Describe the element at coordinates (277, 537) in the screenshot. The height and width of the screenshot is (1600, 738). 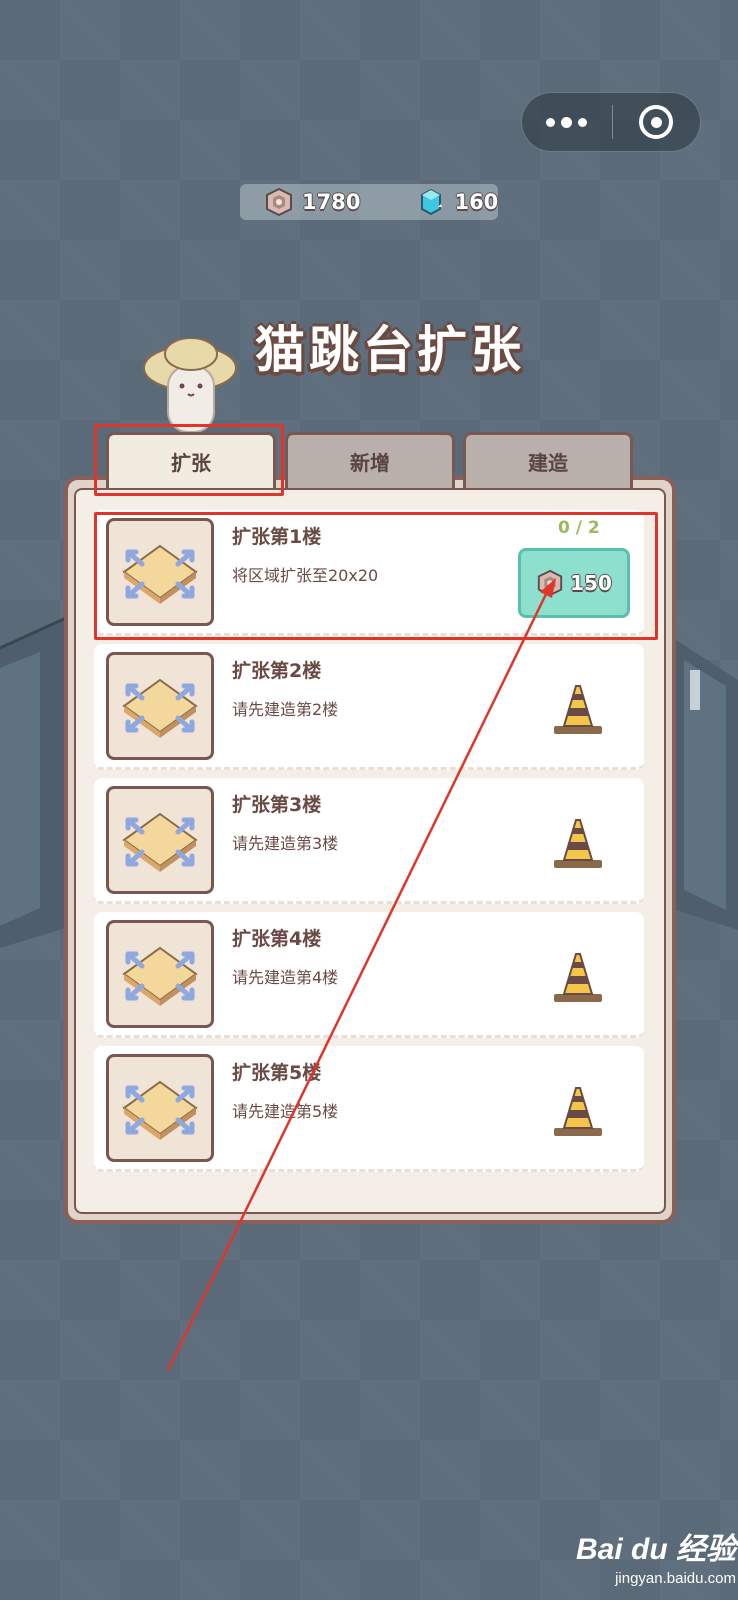
I see `row-title: 扩张第1楼` at that location.